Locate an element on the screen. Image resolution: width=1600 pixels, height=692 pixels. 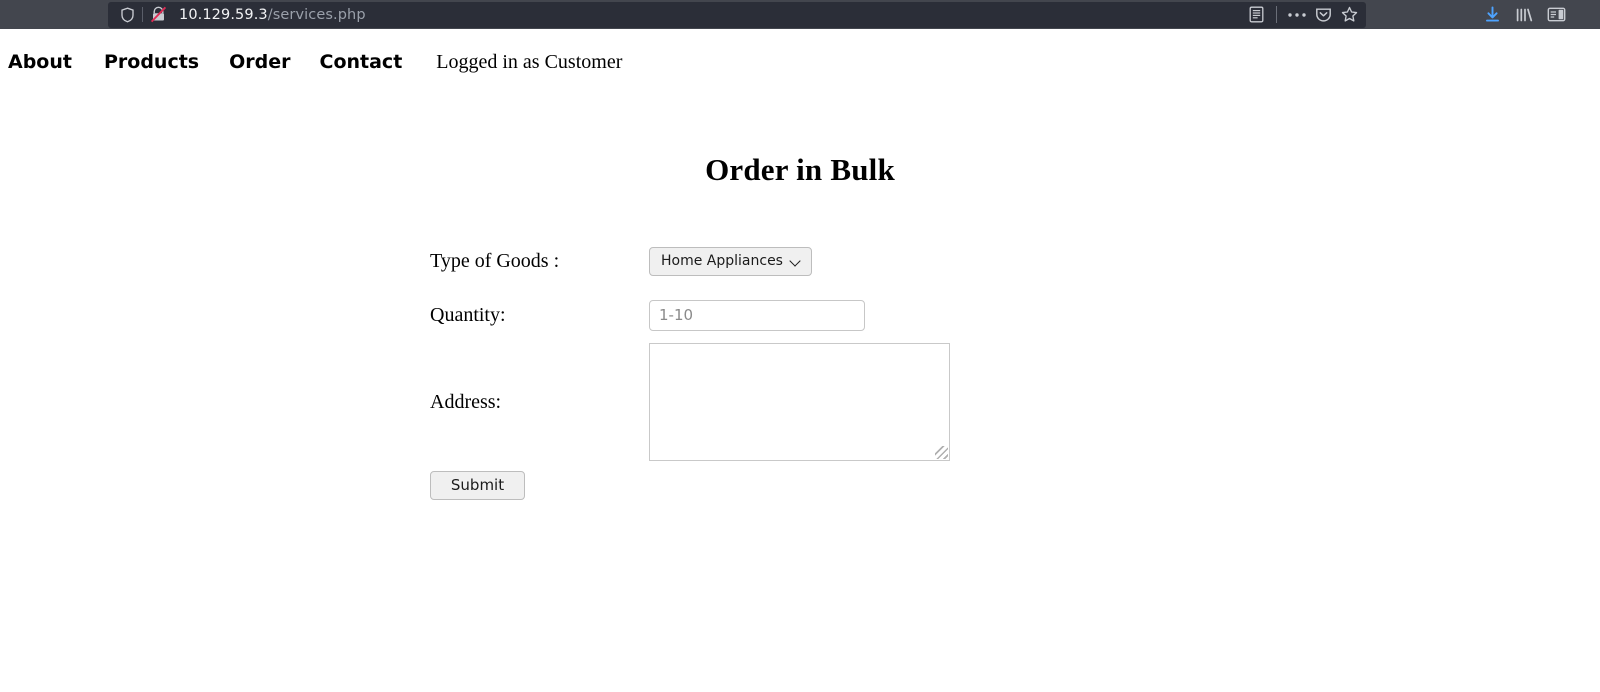
quantity-label: Quantity: is located at coordinates (468, 314).